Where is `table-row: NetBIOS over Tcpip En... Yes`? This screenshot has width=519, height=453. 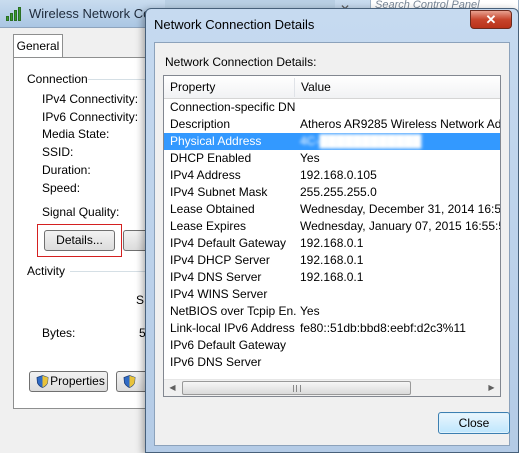
table-row: NetBIOS over Tcpip En... Yes is located at coordinates (332, 311).